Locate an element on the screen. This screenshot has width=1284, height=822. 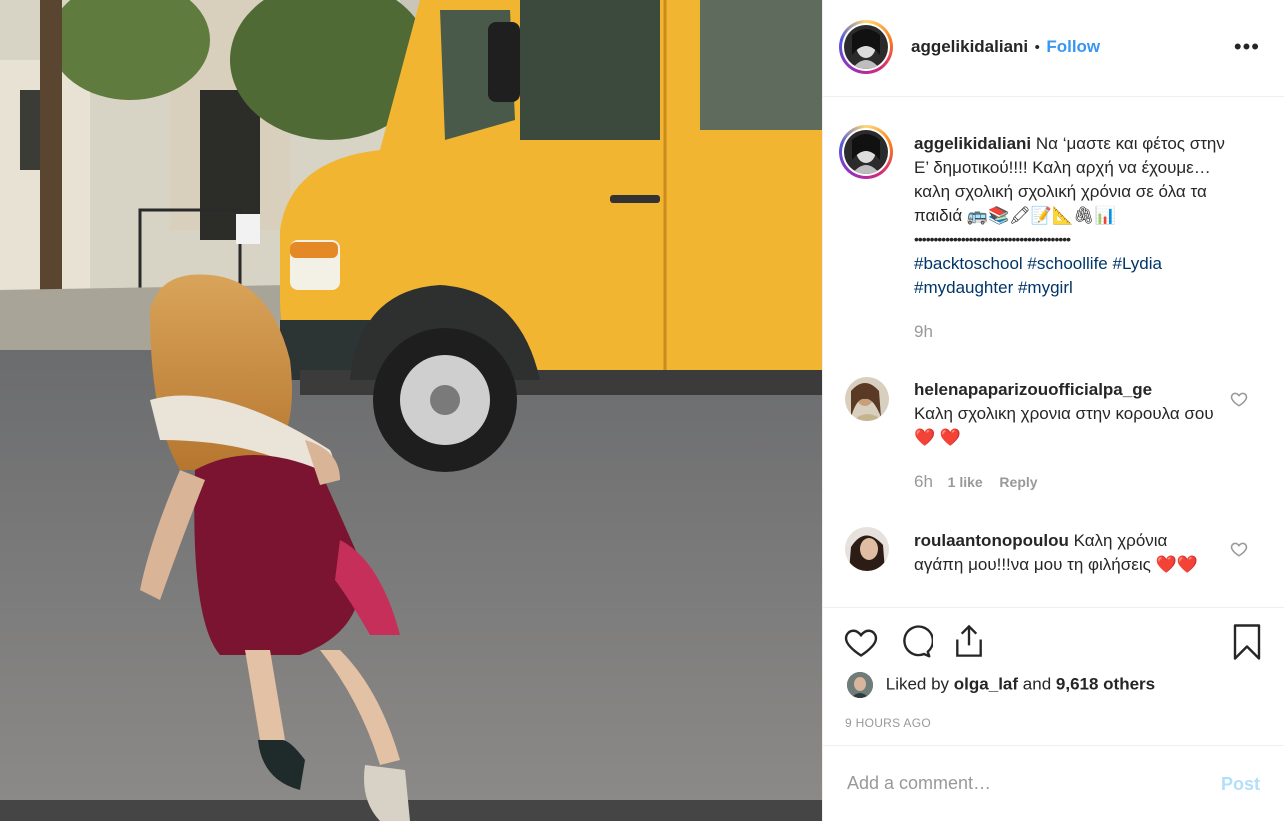
likes-count-others: 9,618 others is located at coordinates (1105, 683).